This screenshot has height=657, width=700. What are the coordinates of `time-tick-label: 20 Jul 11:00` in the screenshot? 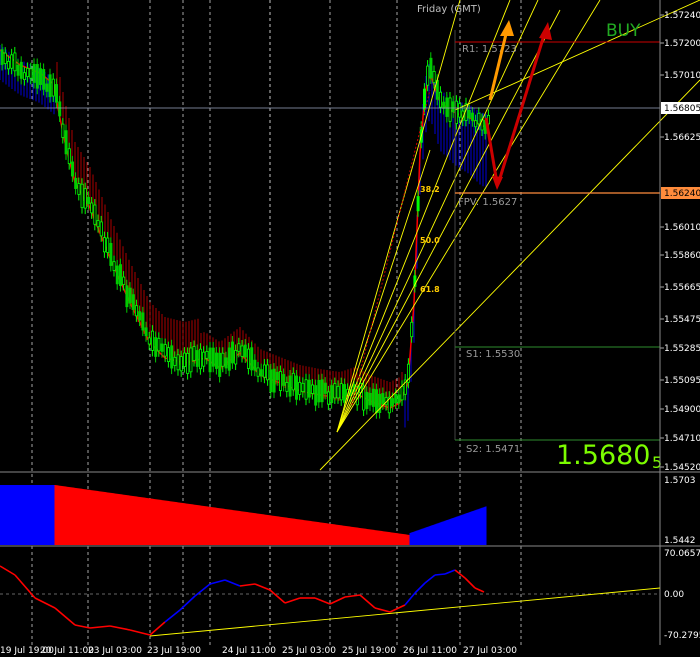 It's located at (67, 651).